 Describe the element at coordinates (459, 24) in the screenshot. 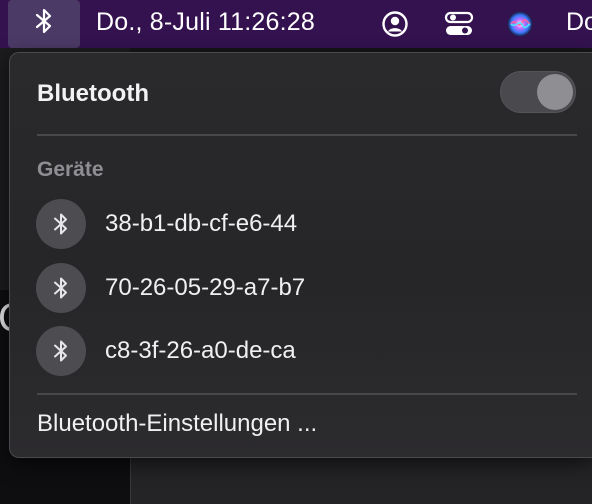

I see `control-center-icon` at that location.